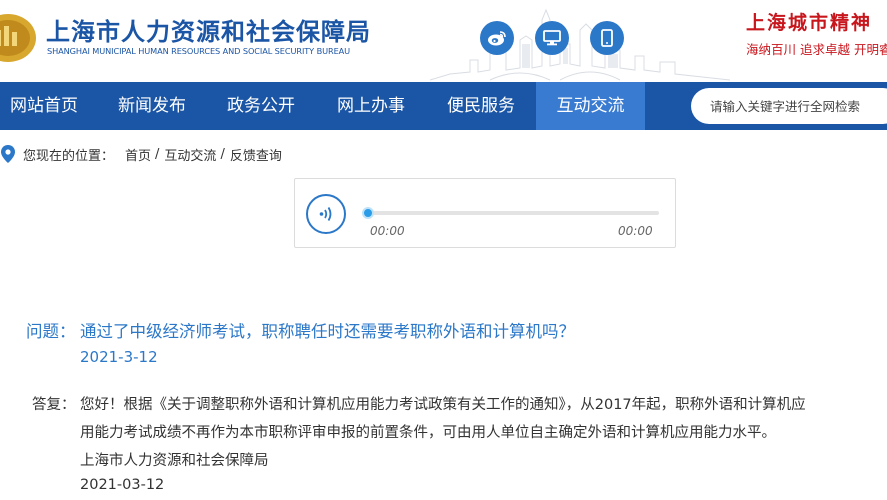 The width and height of the screenshot is (887, 500). I want to click on mobile-icon, so click(607, 38).